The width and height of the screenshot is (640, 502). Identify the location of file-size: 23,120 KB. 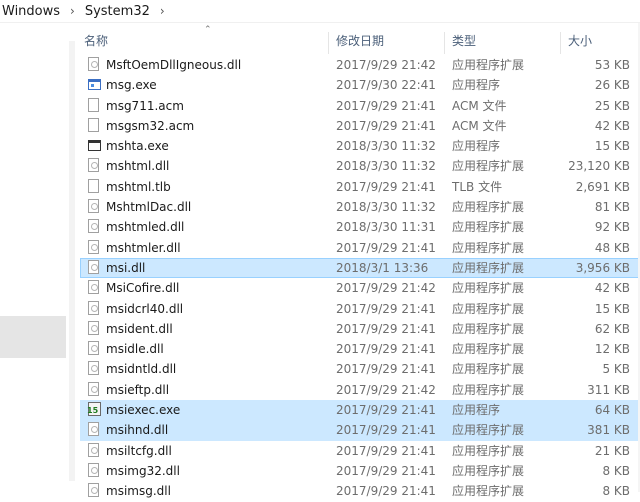
(599, 166).